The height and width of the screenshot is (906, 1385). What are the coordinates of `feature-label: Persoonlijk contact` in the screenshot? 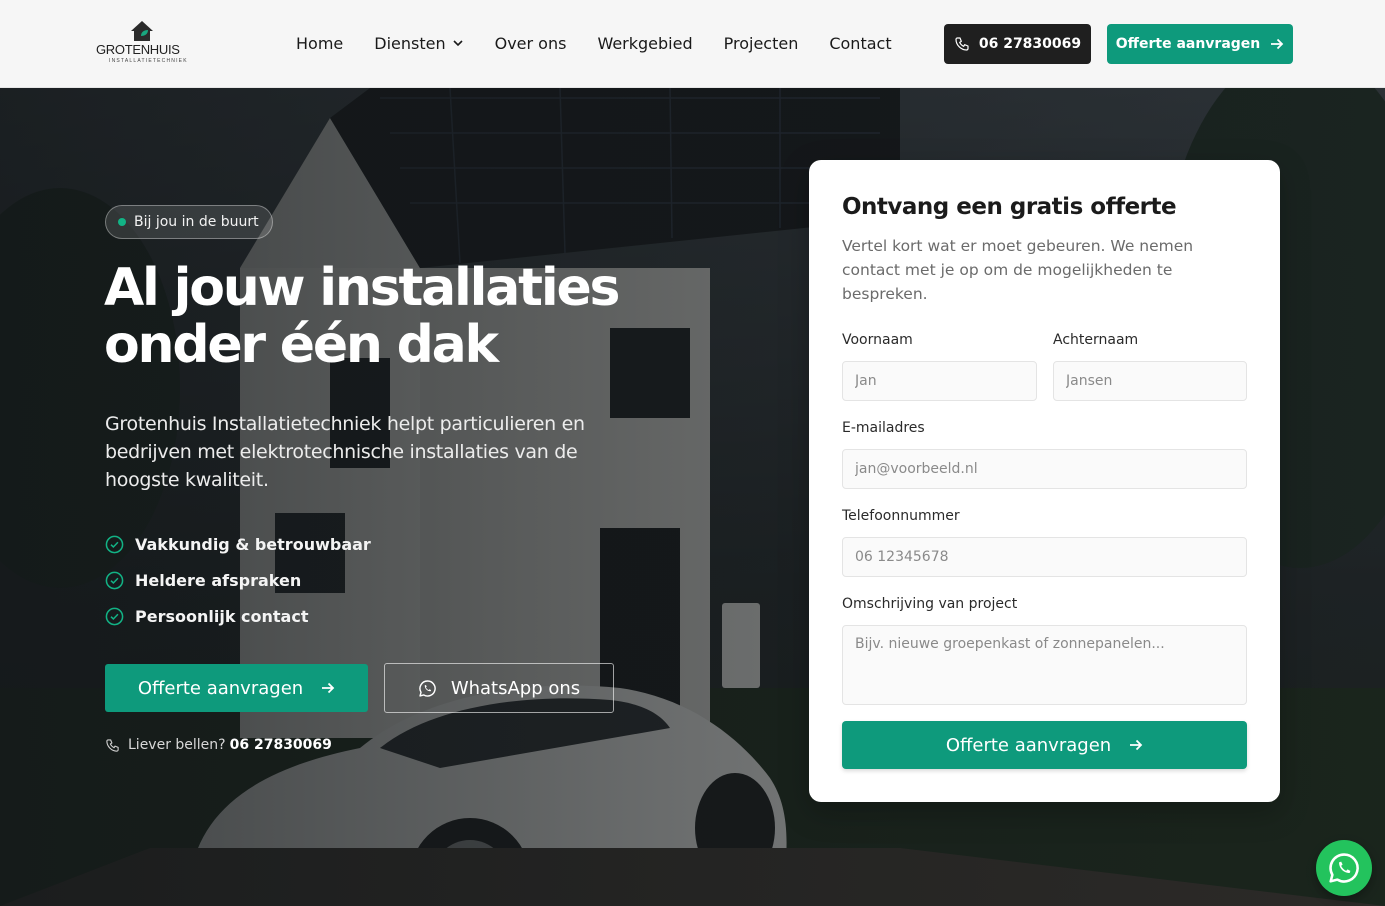 It's located at (222, 616).